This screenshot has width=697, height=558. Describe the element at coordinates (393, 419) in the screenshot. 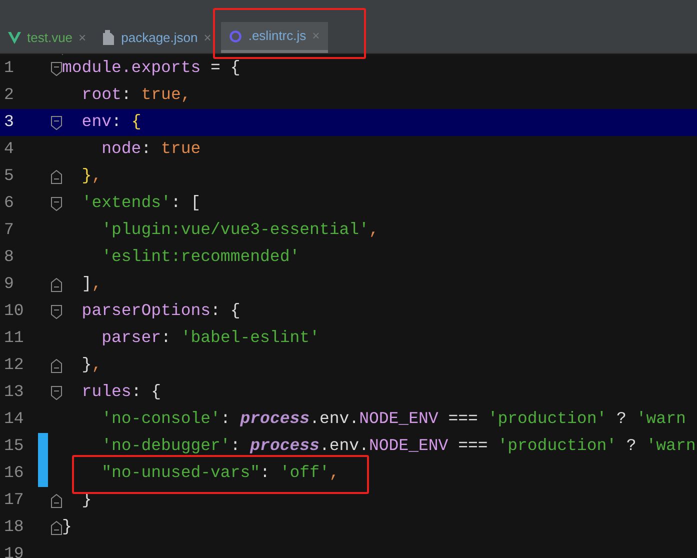

I see `code-text: 'no-console': process.env.NODE_ENV === 'production' ? 'warn` at that location.